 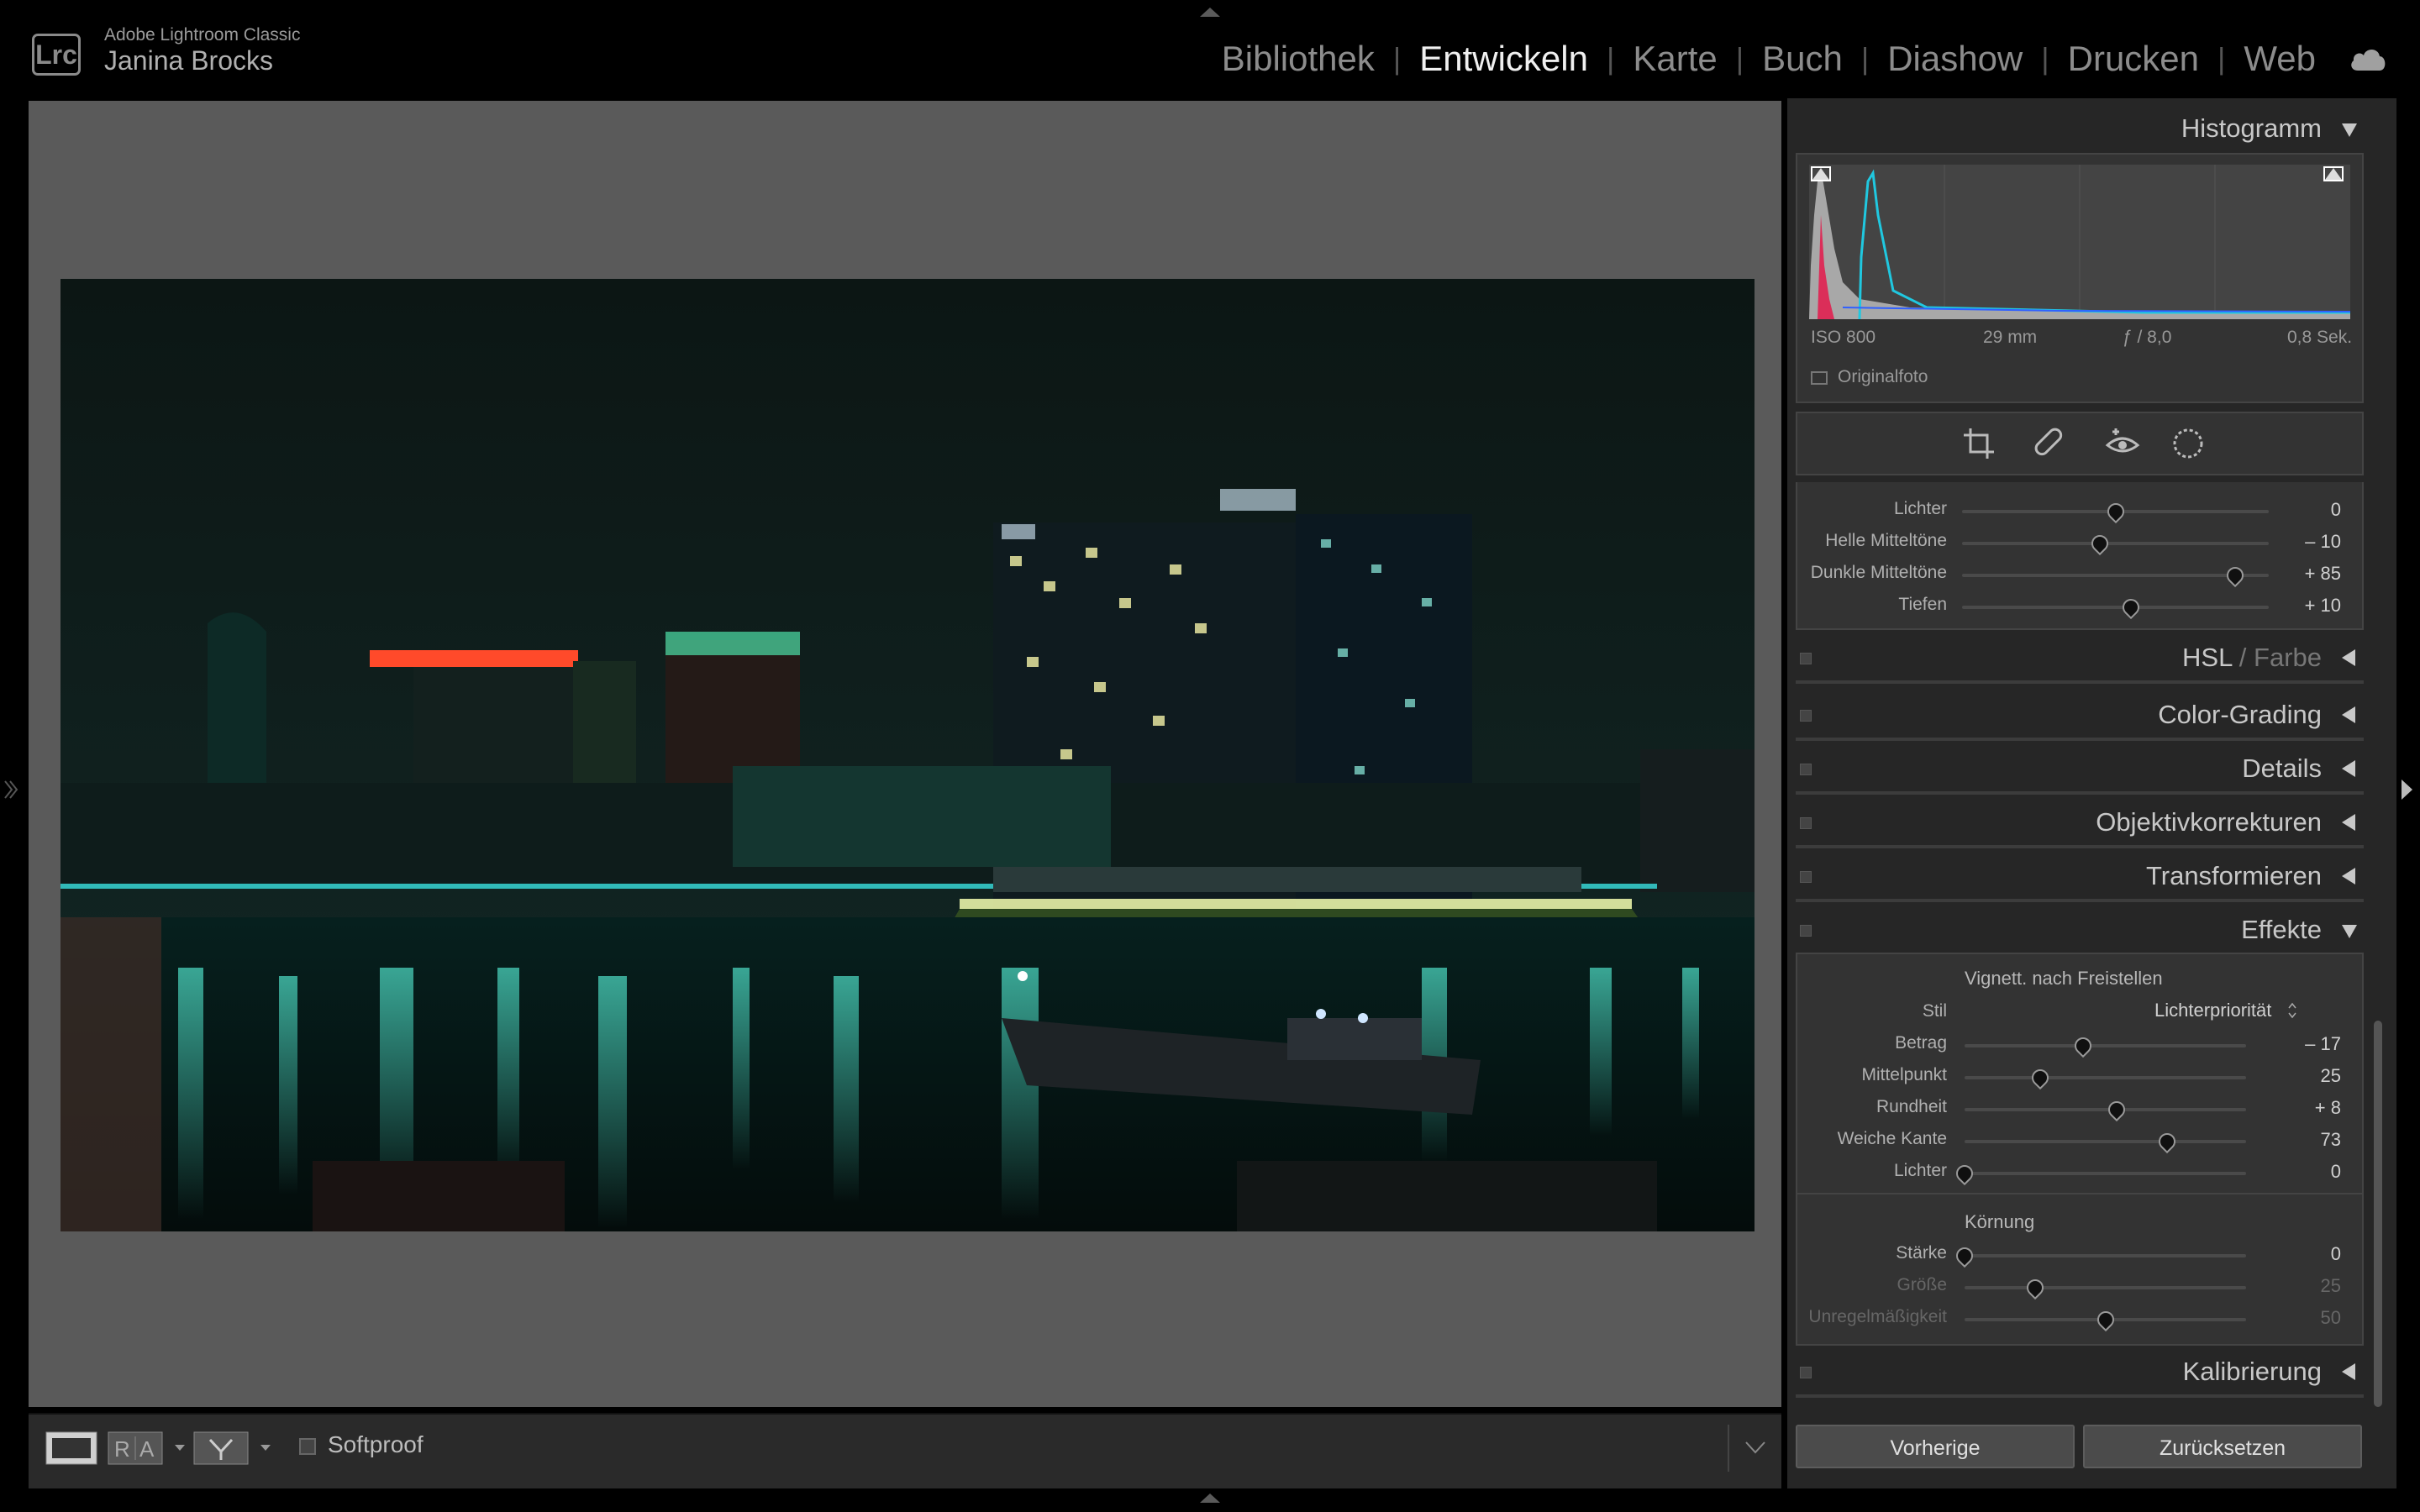 I want to click on lens-corrections-expand-icon, so click(x=2348, y=822).